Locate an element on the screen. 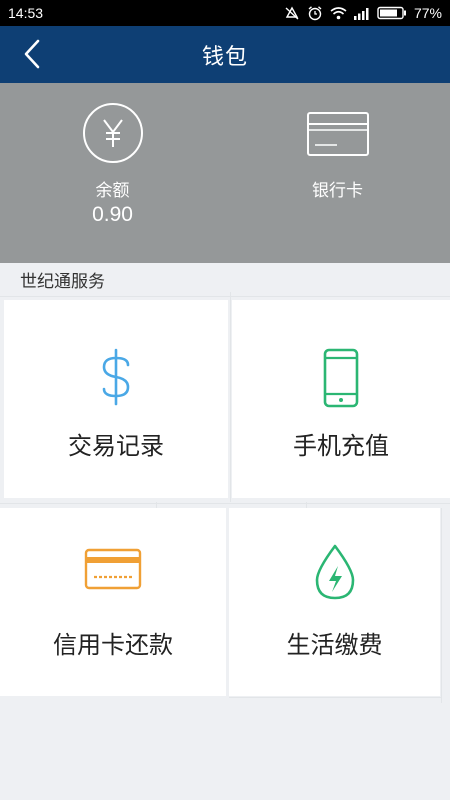 This screenshot has width=450, height=800. battery-percent: 77% is located at coordinates (427, 13).